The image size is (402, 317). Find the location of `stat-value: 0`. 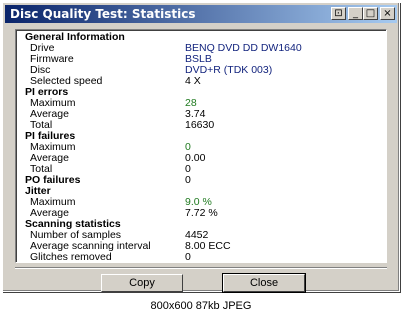

stat-value: 0 is located at coordinates (188, 257).